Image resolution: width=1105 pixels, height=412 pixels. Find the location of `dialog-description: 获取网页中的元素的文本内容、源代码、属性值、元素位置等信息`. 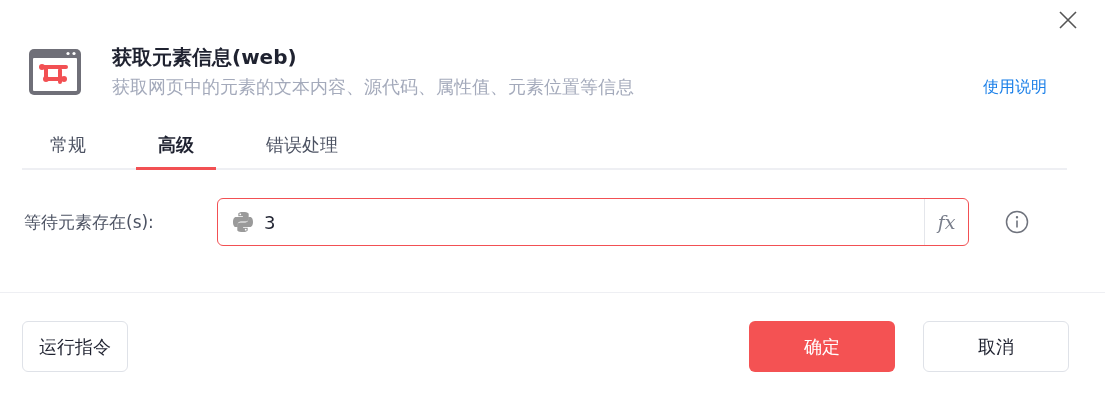

dialog-description: 获取网页中的元素的文本内容、源代码、属性值、元素位置等信息 is located at coordinates (373, 87).